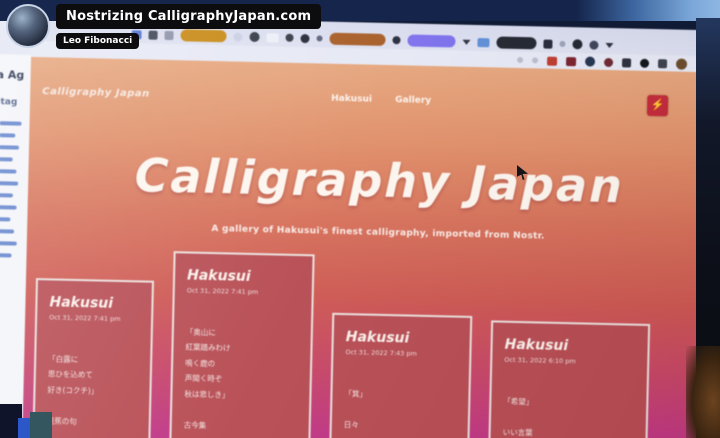  Describe the element at coordinates (413, 100) in the screenshot. I see `nav-gallery: Gallery` at that location.